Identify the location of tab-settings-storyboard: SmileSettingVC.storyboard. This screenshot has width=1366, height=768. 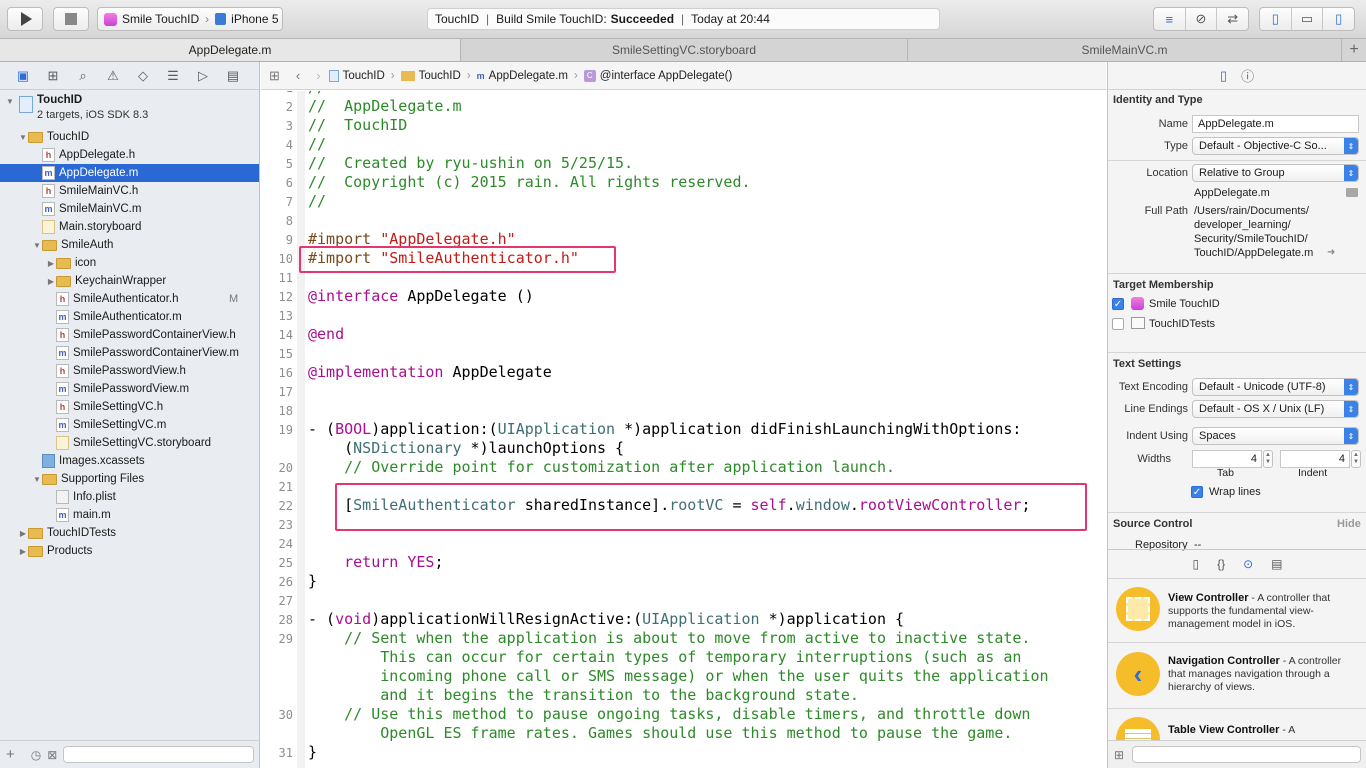
(684, 50).